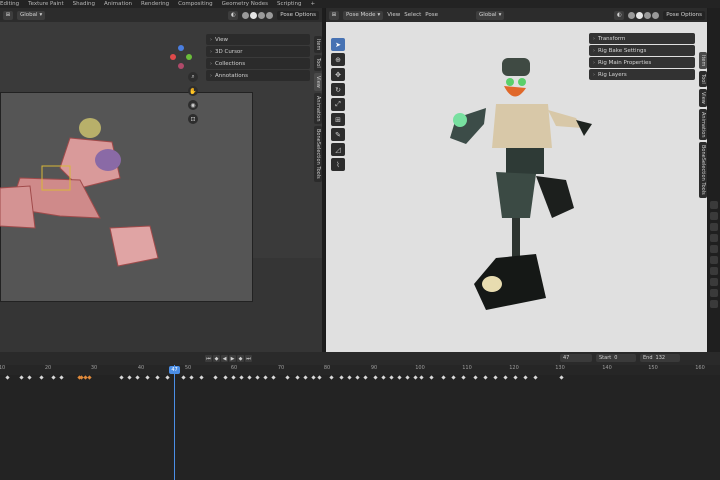 The image size is (720, 480). What do you see at coordinates (431, 15) in the screenshot?
I see `menu-pose: Pose` at bounding box center [431, 15].